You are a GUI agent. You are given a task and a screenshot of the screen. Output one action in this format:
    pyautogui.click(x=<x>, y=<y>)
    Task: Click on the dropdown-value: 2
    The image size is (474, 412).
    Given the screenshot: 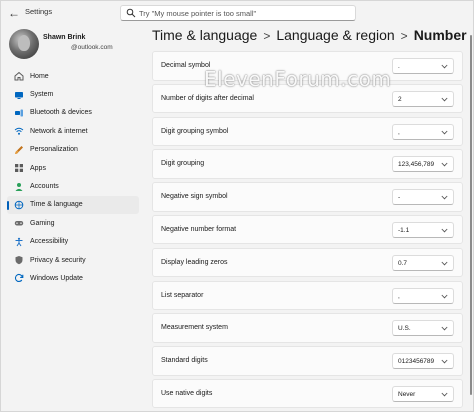 What is the action you would take?
    pyautogui.click(x=400, y=99)
    